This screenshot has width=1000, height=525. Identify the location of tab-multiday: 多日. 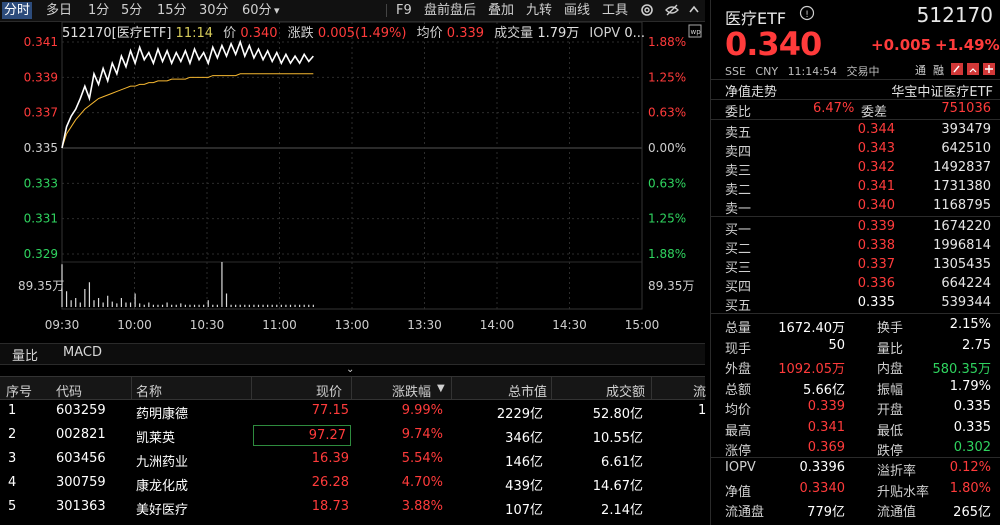
(59, 10).